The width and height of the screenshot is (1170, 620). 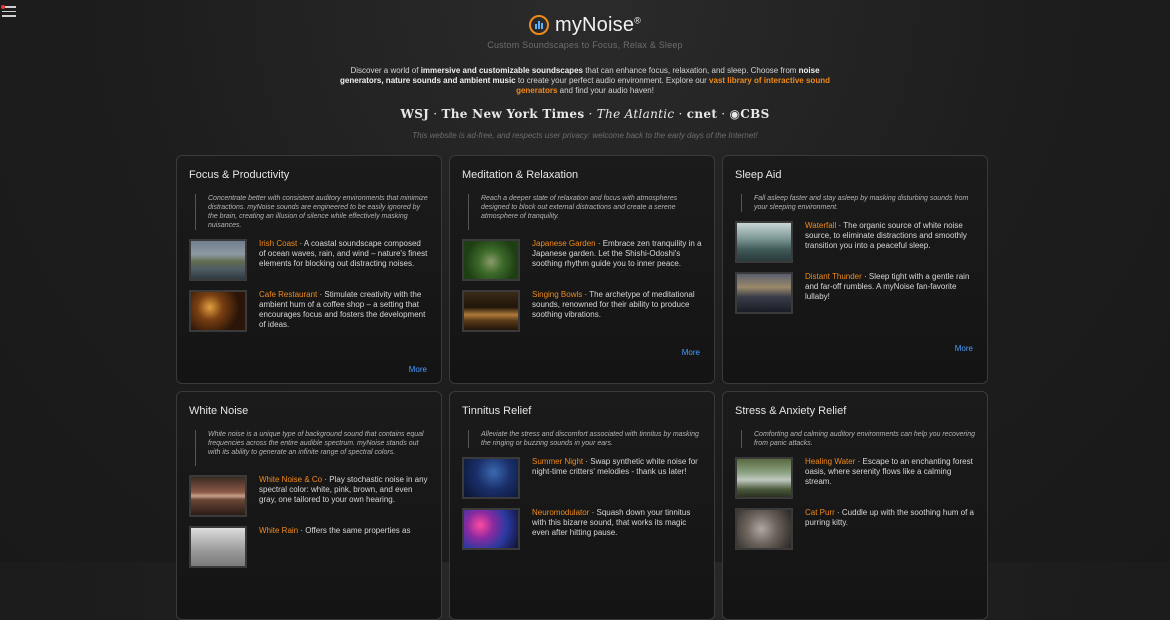 I want to click on item-name: Japanese Garden, so click(x=564, y=243).